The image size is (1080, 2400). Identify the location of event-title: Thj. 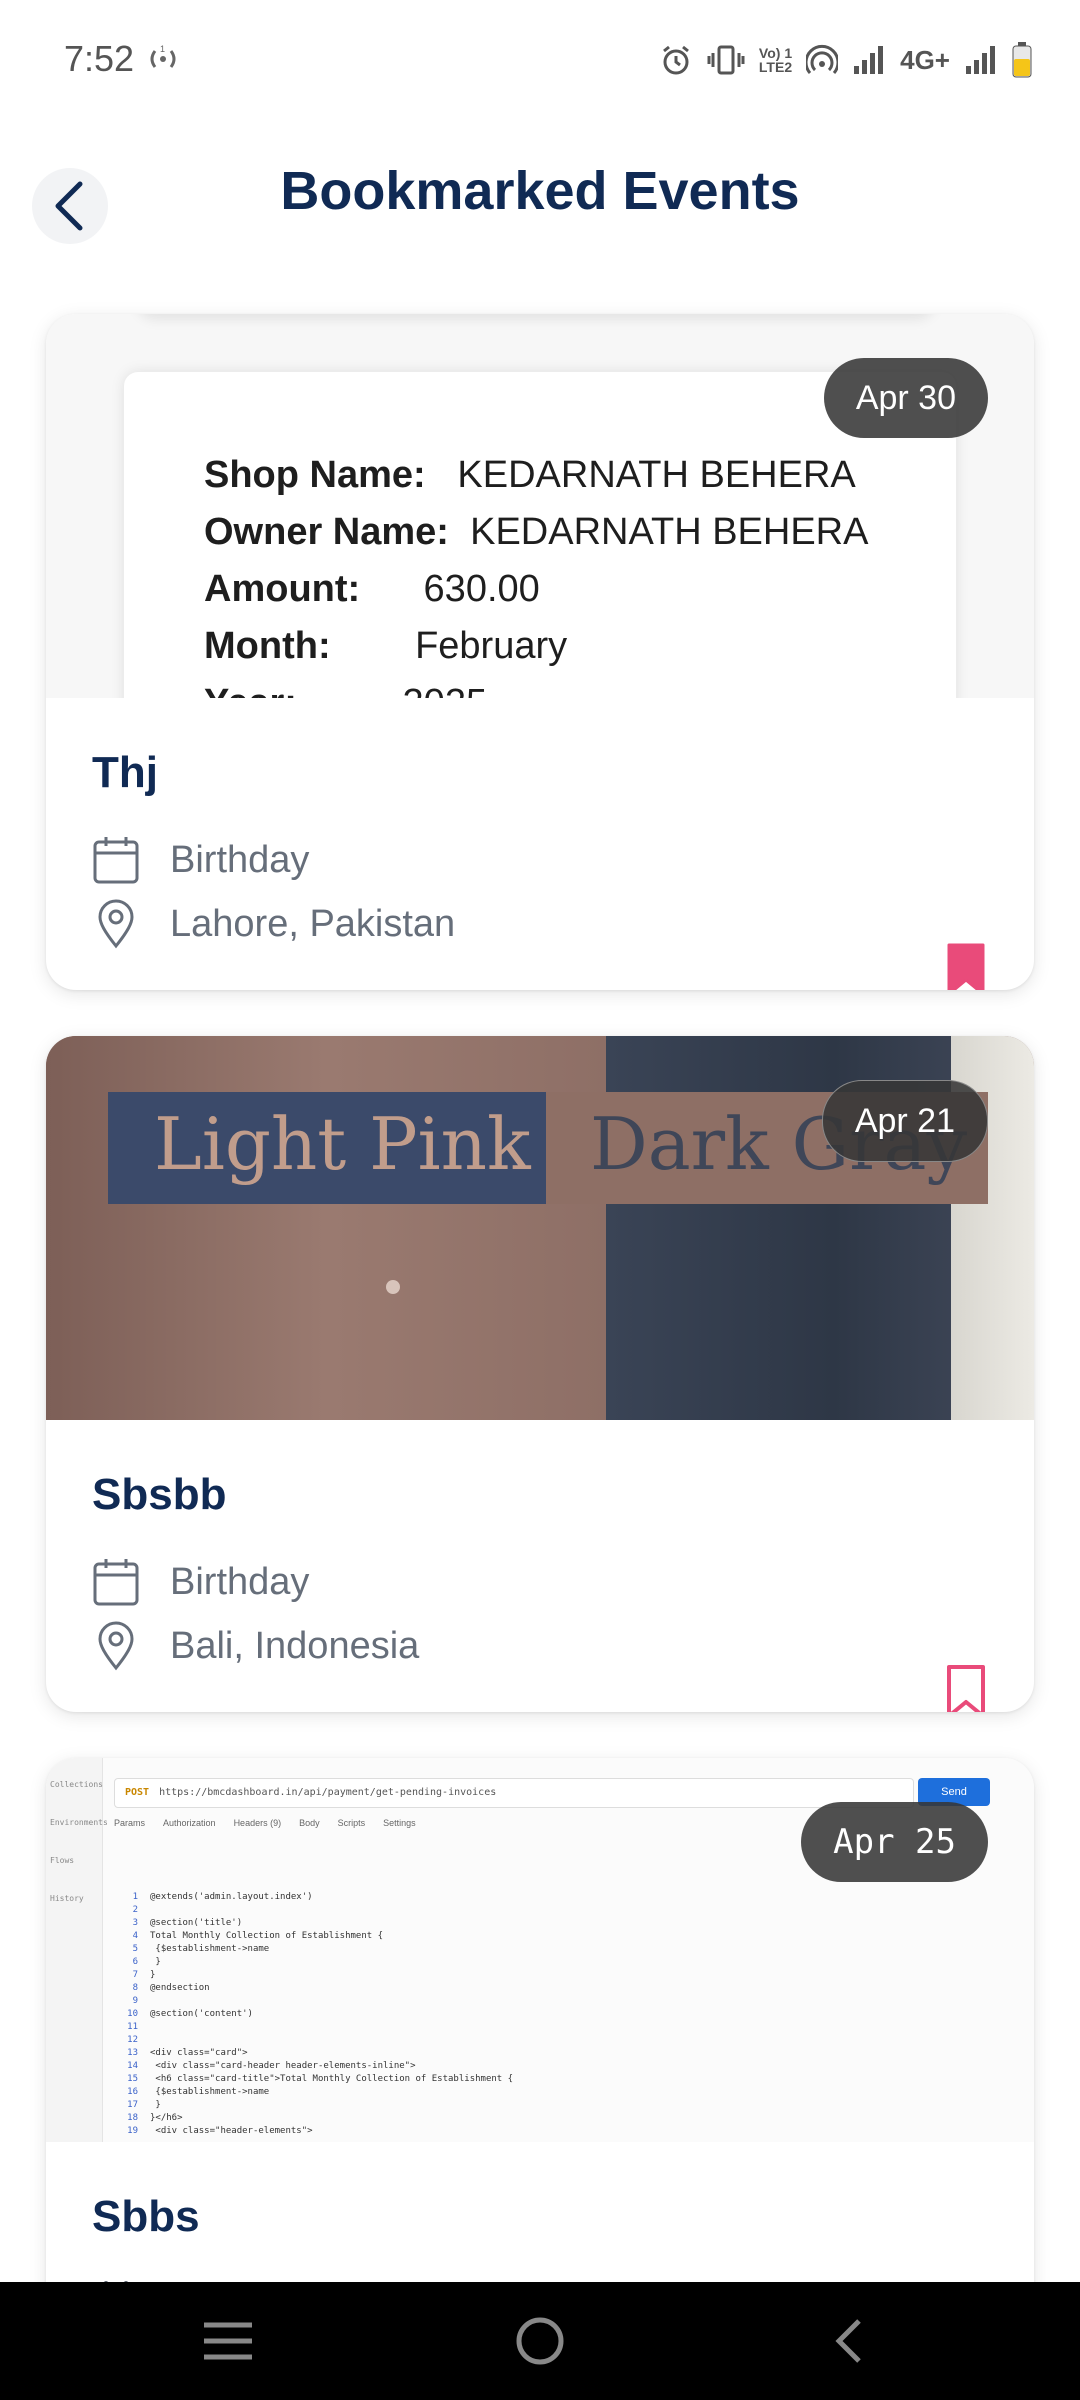
(125, 772).